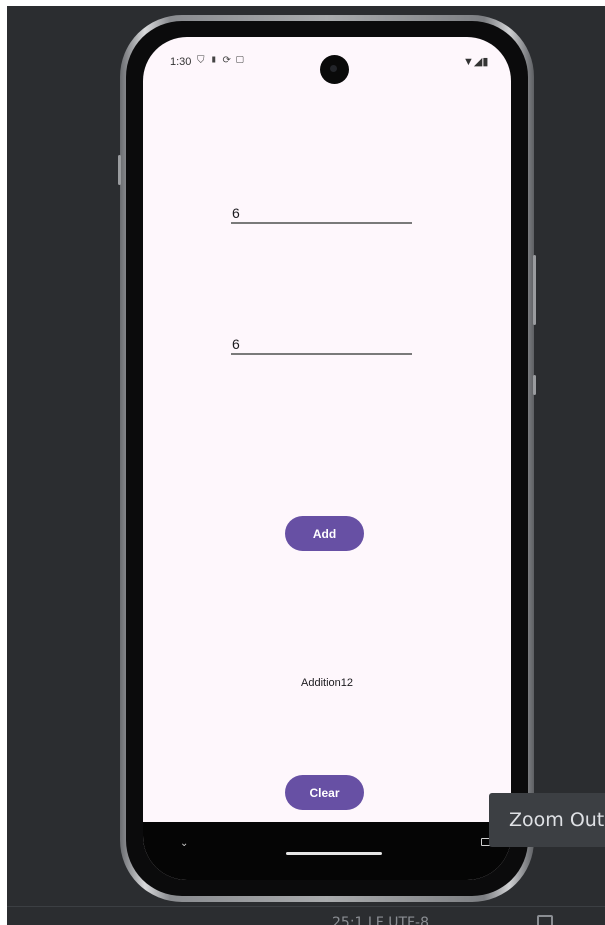 The image size is (605, 925). I want to click on sync-icon: ⟳, so click(229, 60).